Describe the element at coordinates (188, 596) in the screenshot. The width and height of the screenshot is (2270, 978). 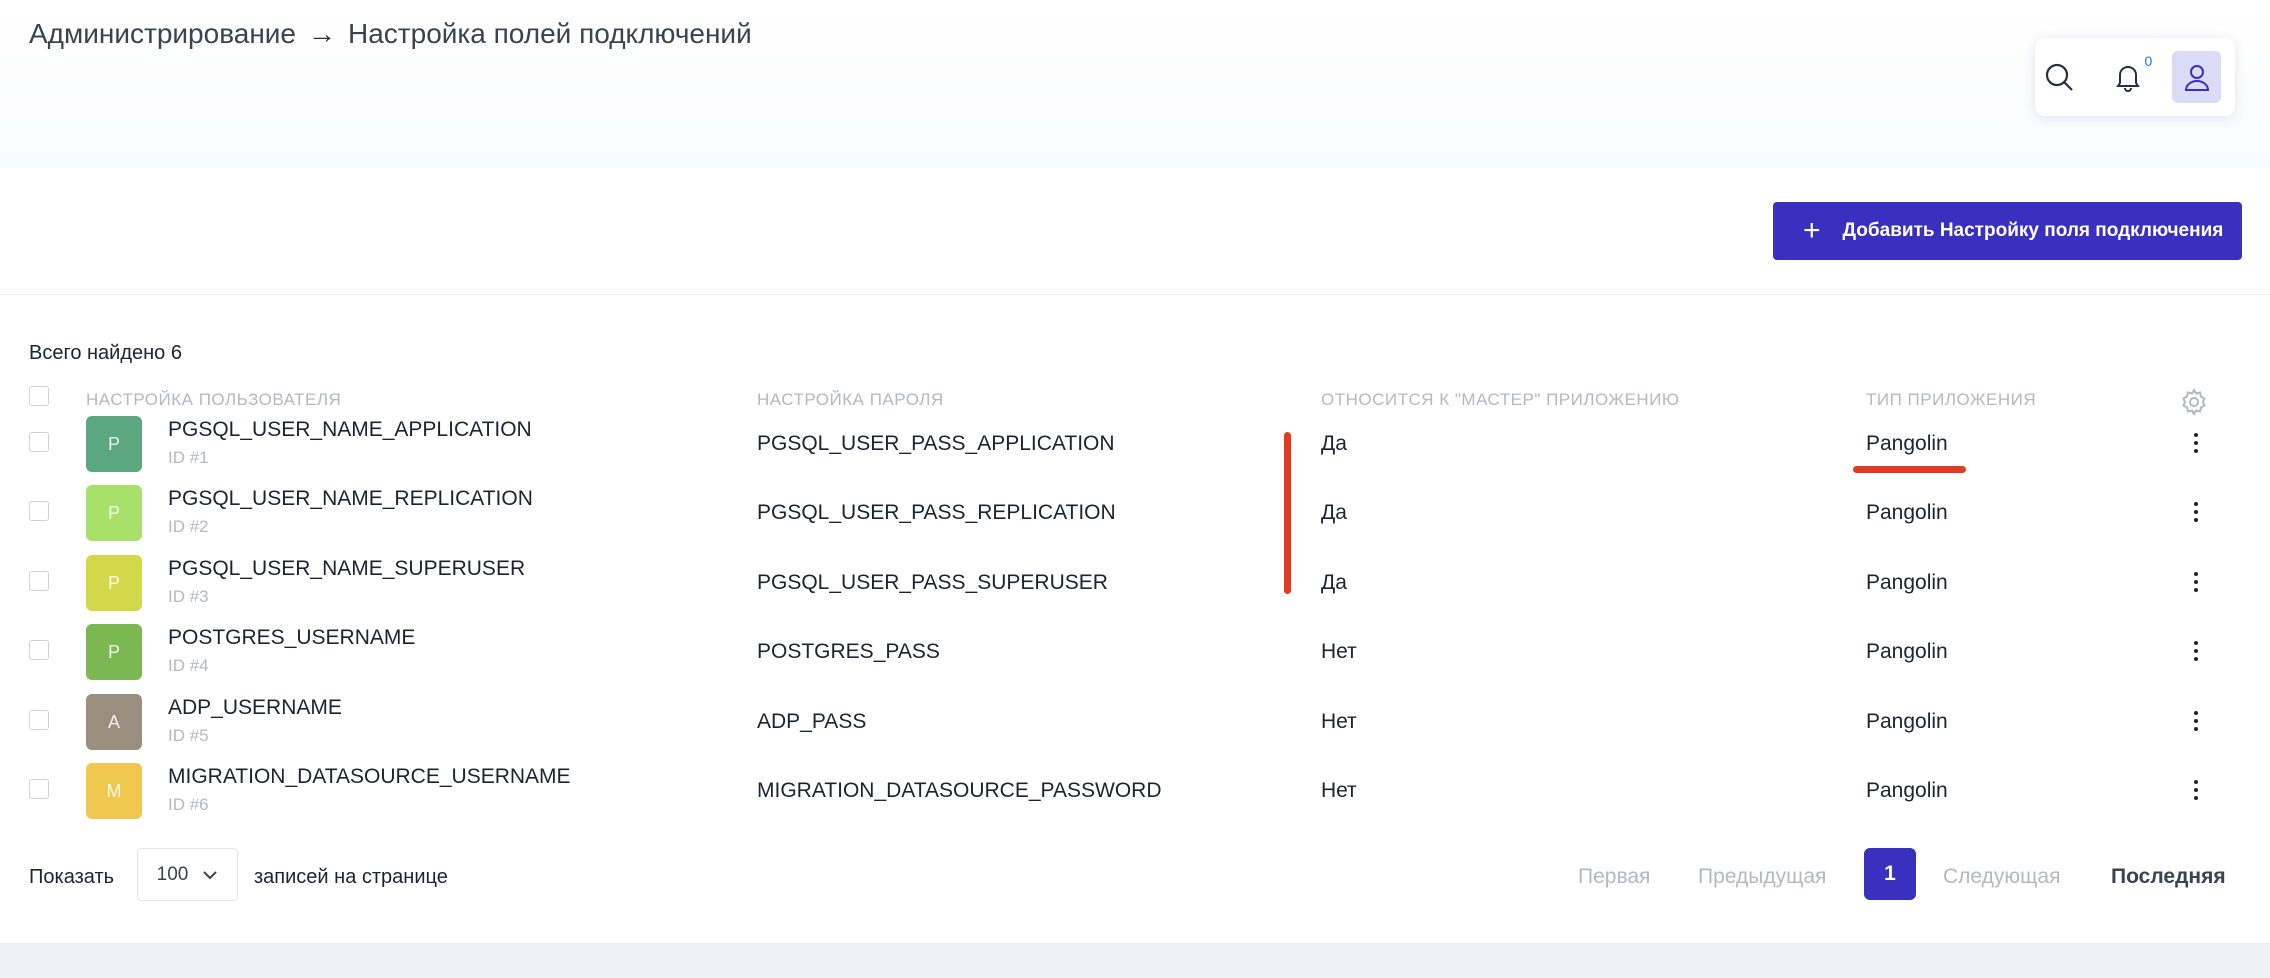
I see `row-id: ID #3` at that location.